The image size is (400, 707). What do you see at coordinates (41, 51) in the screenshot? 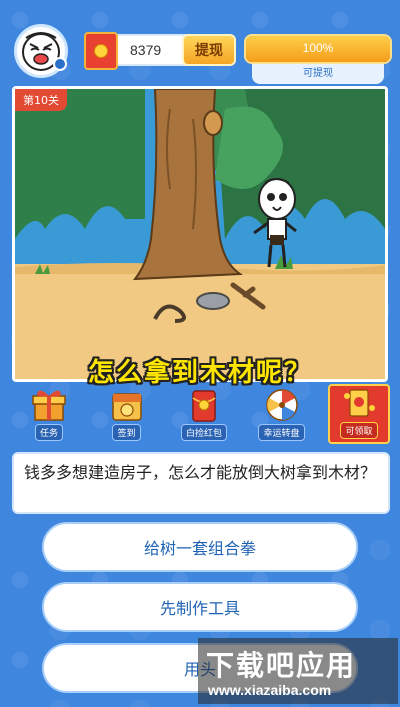
I see `avatar` at bounding box center [41, 51].